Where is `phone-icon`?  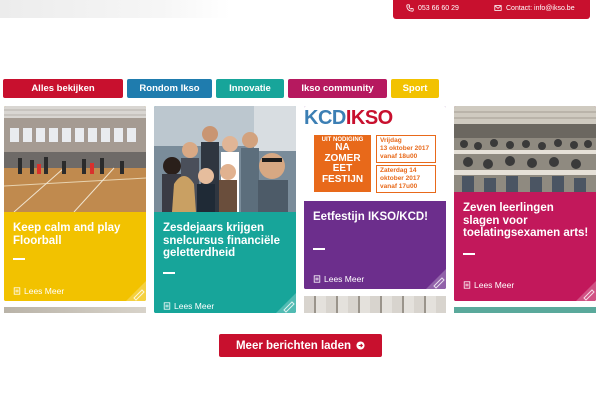
phone-icon is located at coordinates (410, 8).